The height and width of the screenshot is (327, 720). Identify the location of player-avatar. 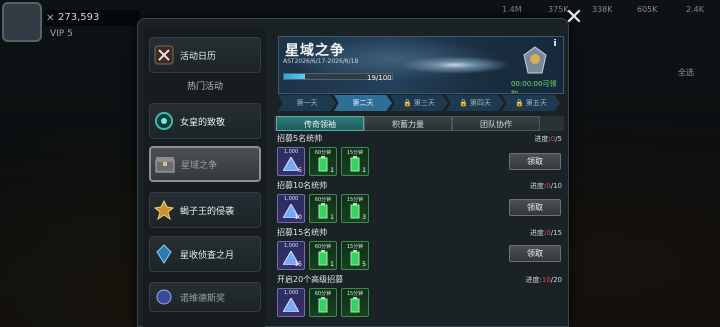
(22, 22).